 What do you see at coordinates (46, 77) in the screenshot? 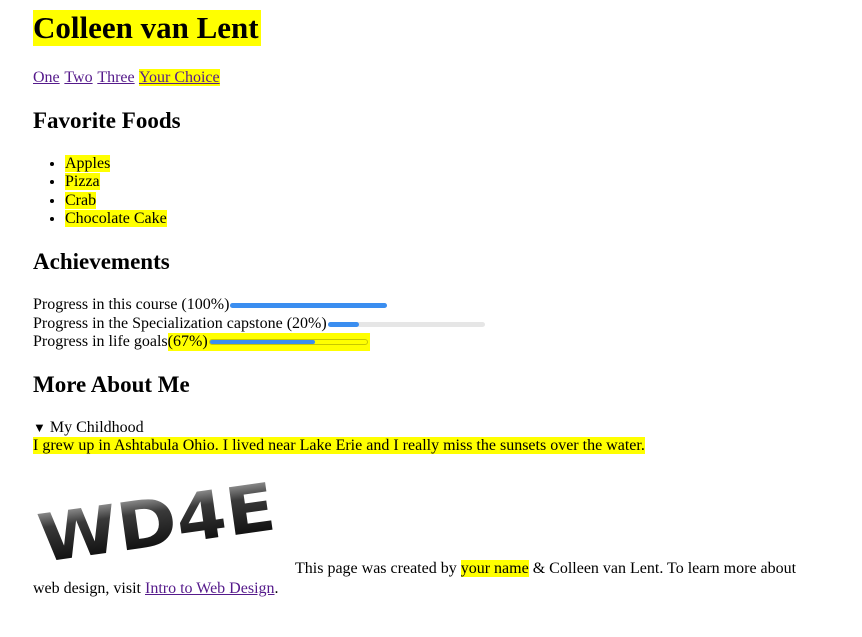
I see `nav-link-one: One` at bounding box center [46, 77].